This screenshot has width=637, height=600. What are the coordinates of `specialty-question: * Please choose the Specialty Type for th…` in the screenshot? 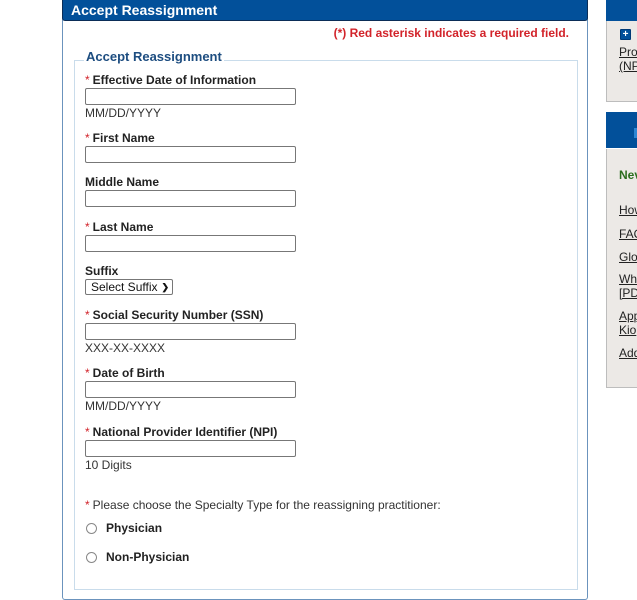 It's located at (263, 505).